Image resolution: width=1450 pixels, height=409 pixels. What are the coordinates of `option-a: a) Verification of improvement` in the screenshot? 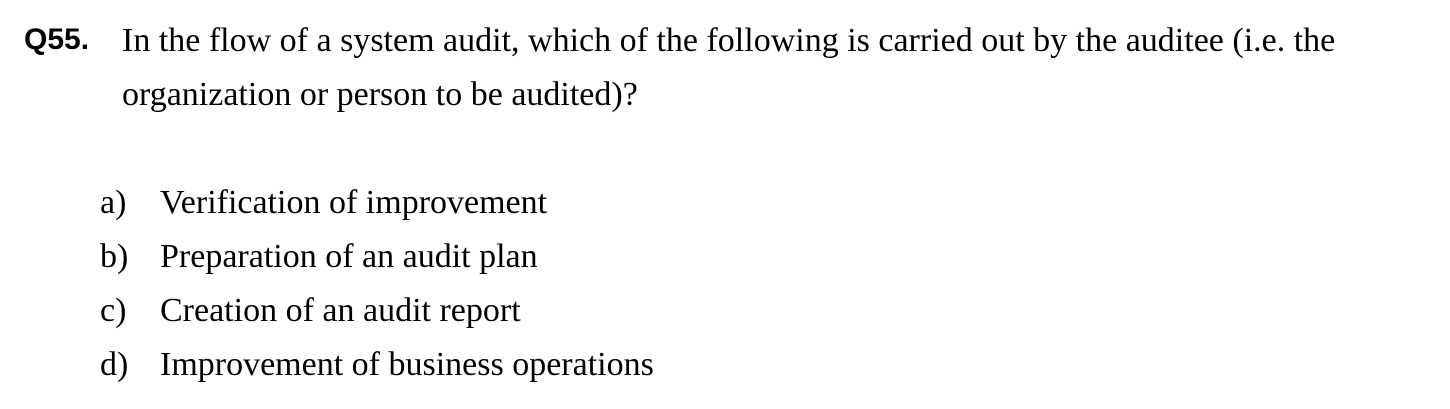 It's located at (377, 203).